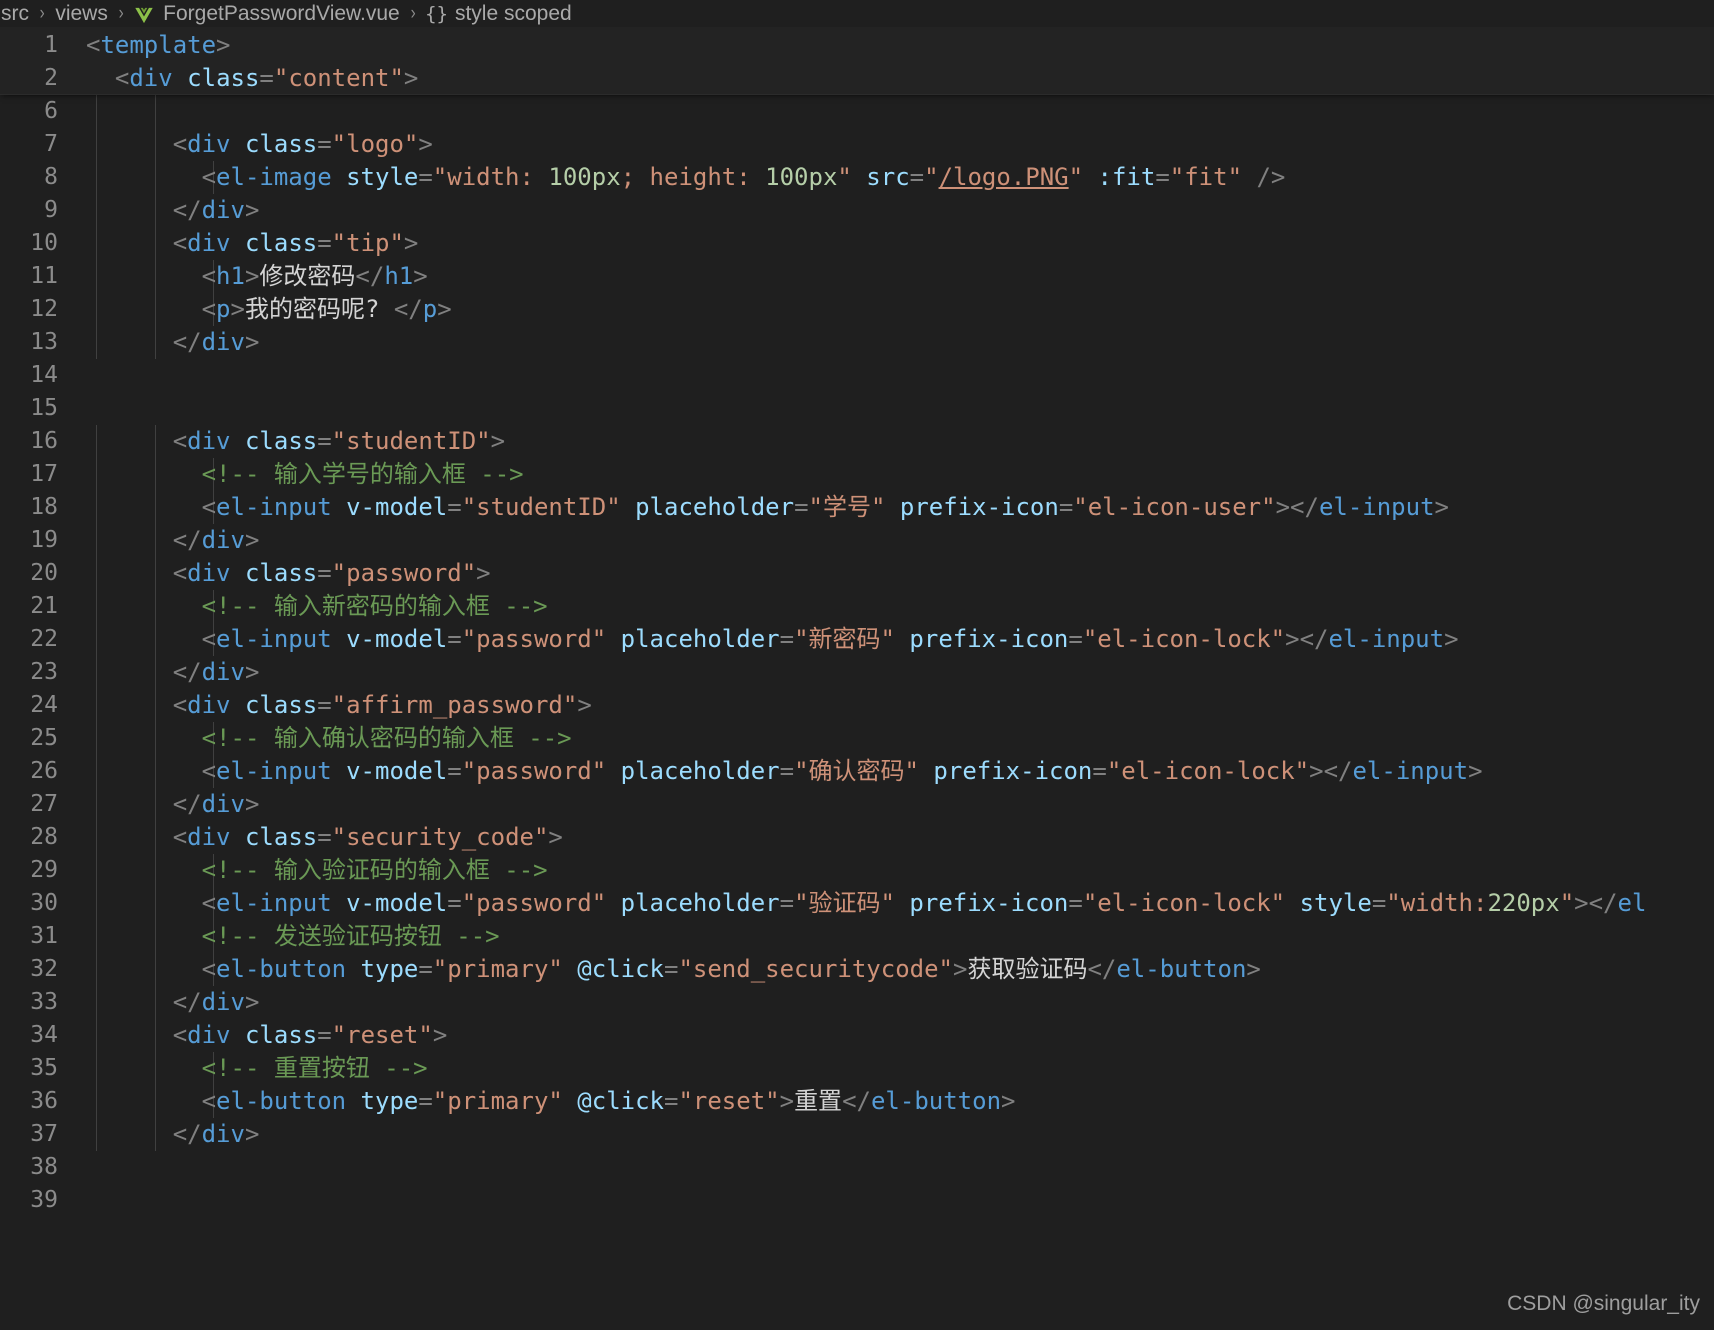 Image resolution: width=1714 pixels, height=1330 pixels. What do you see at coordinates (815, 969) in the screenshot?
I see `token-str: "send_securitycode"` at bounding box center [815, 969].